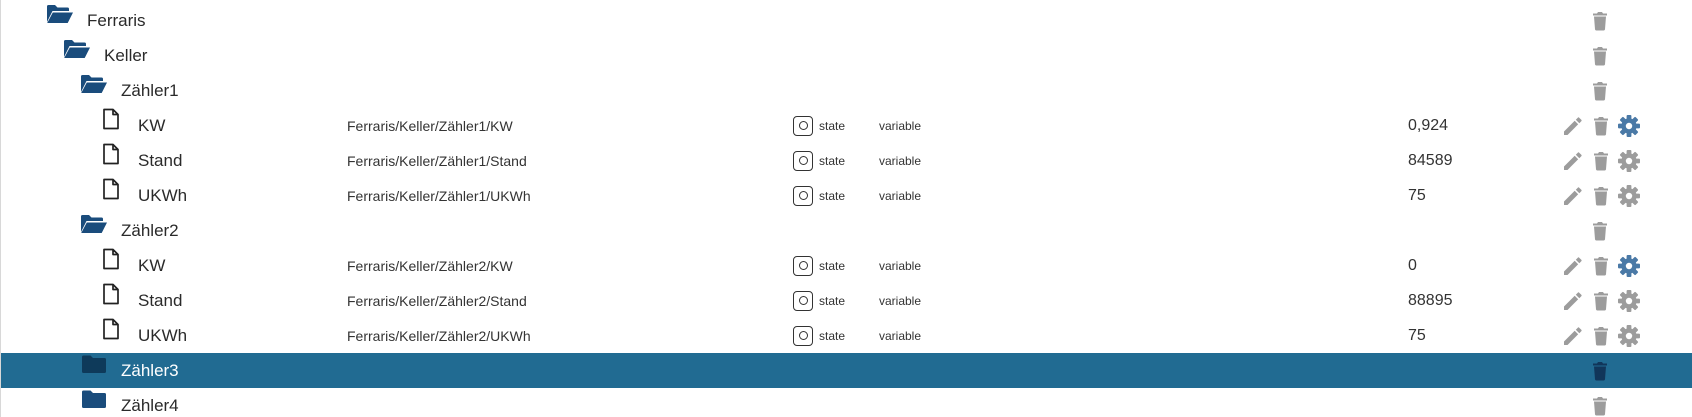  What do you see at coordinates (1430, 300) in the screenshot?
I see `state-value: 88895` at bounding box center [1430, 300].